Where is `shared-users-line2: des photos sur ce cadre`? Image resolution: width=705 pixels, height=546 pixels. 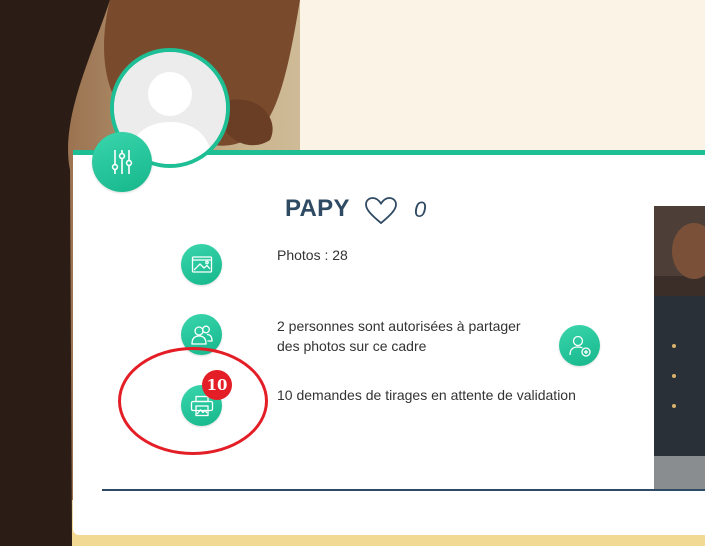 shared-users-line2: des photos sur ce cadre is located at coordinates (352, 346).